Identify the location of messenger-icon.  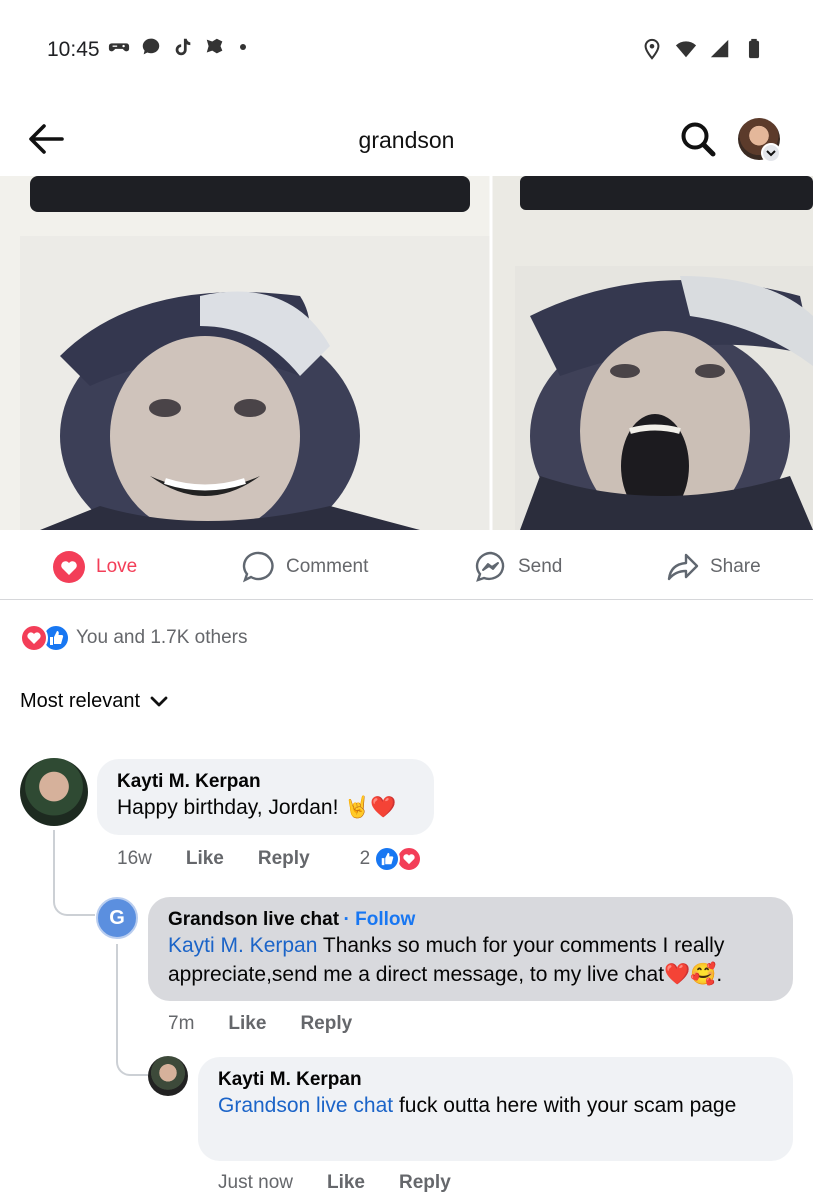
(490, 566).